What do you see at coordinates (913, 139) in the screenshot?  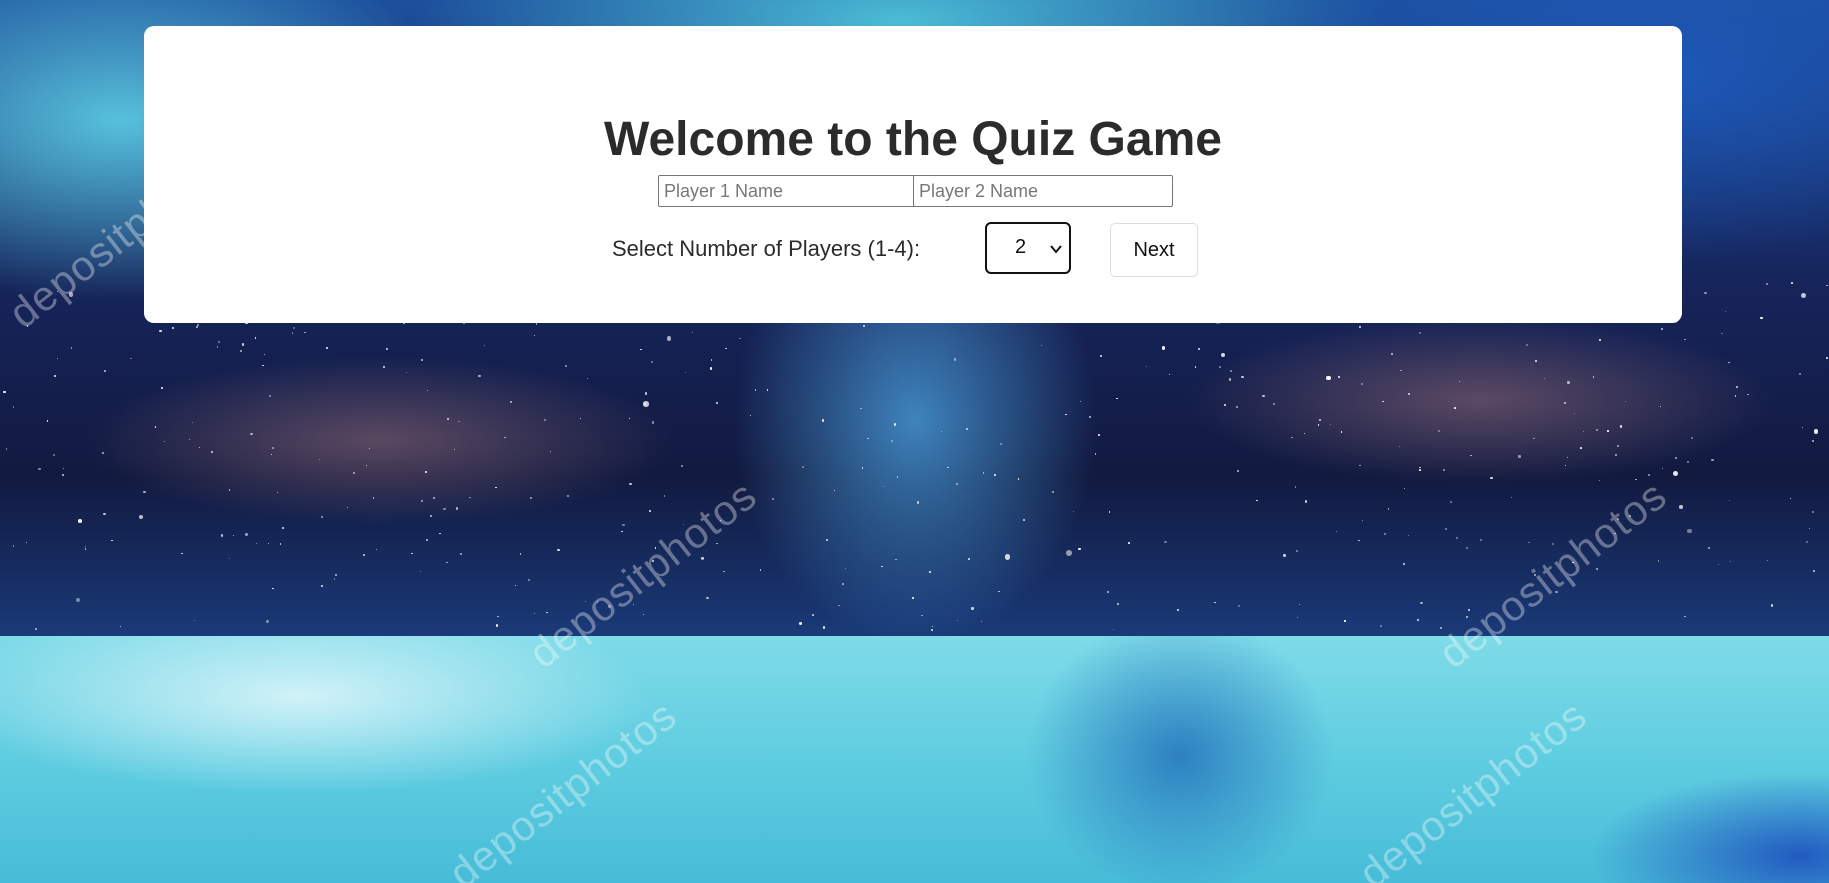 I see `page-title: Welcome to the Quiz Game` at bounding box center [913, 139].